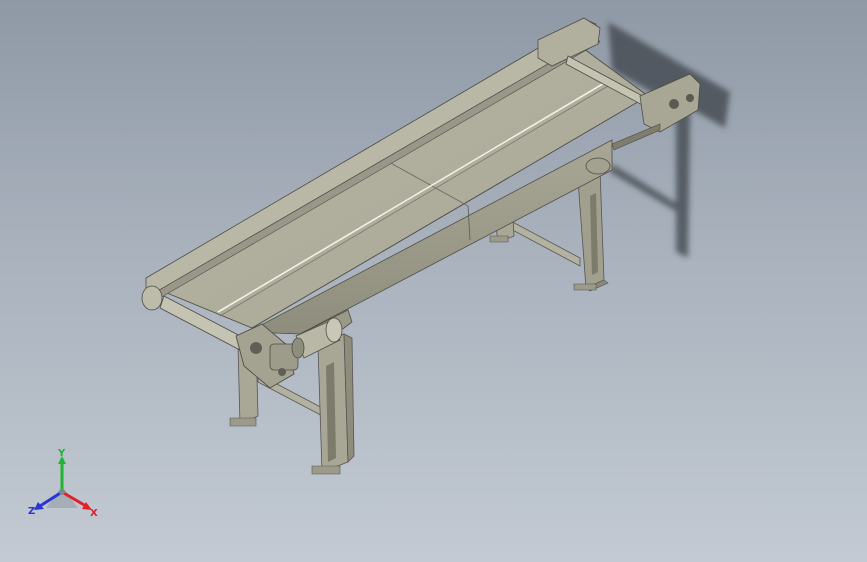 The image size is (867, 562). Describe the element at coordinates (61, 453) in the screenshot. I see `y-axis-label: Y` at that location.